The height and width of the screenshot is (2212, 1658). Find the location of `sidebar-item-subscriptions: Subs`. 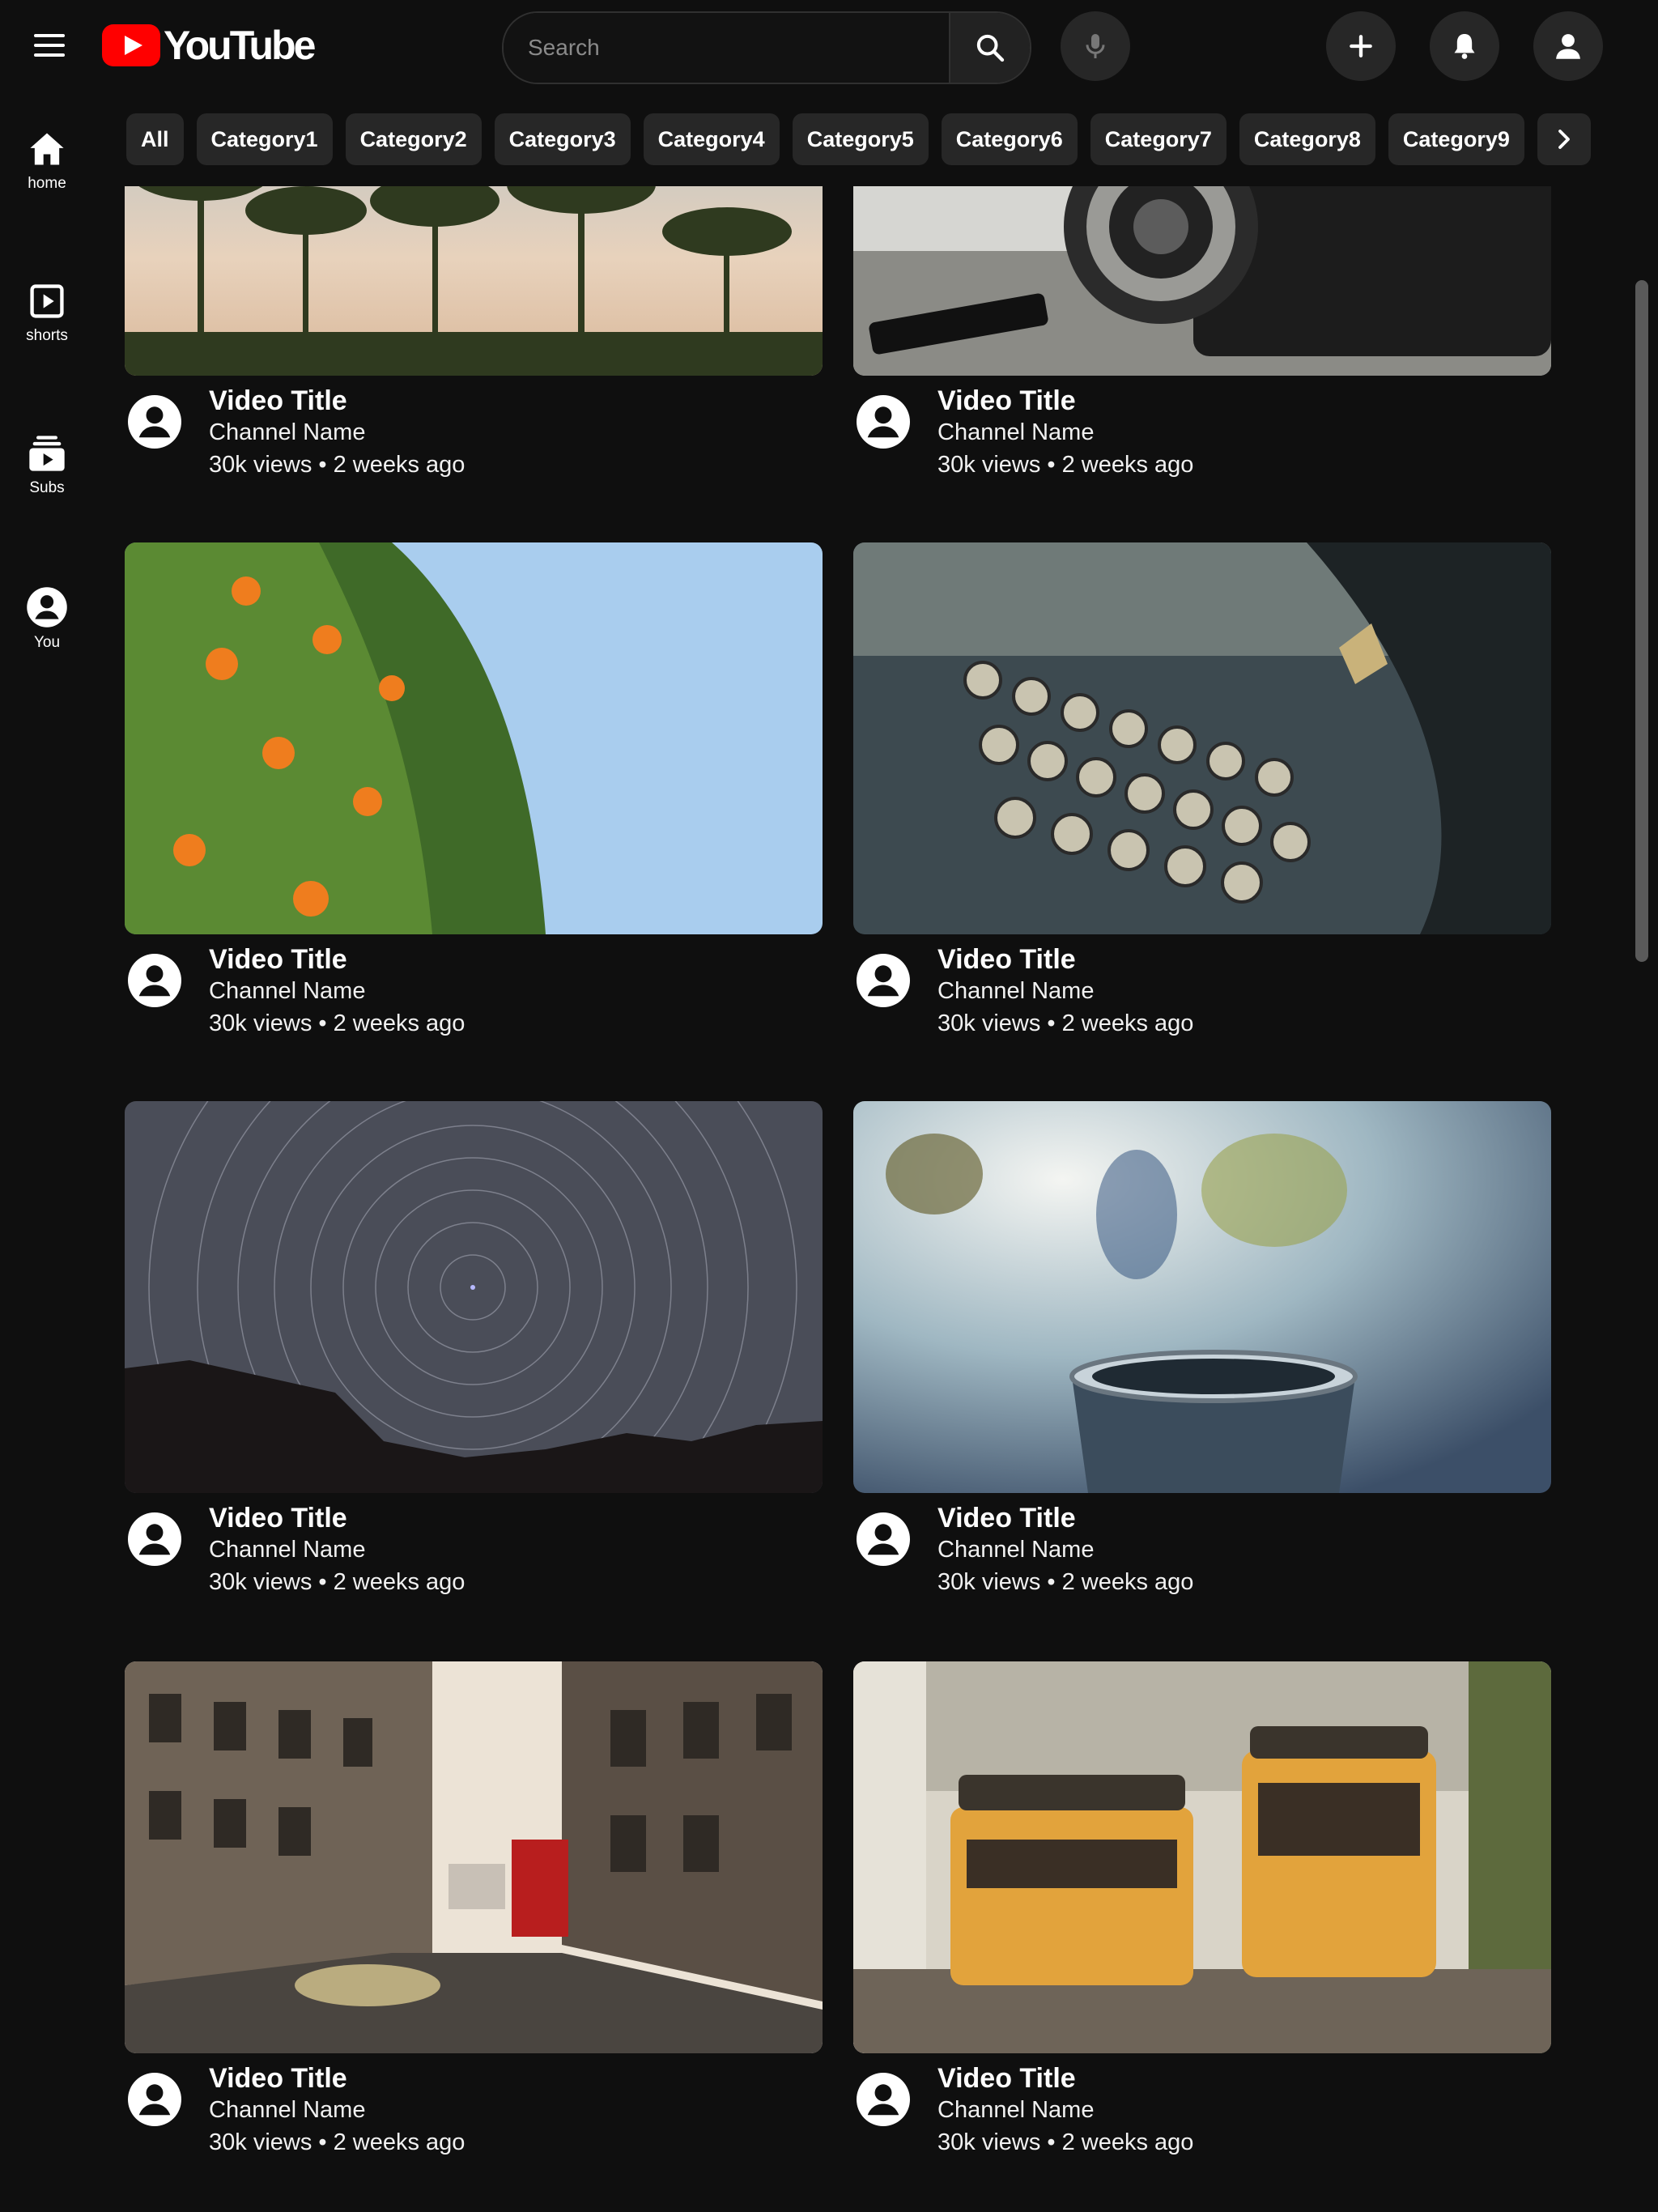

sidebar-item-subscriptions: Subs is located at coordinates (47, 464).